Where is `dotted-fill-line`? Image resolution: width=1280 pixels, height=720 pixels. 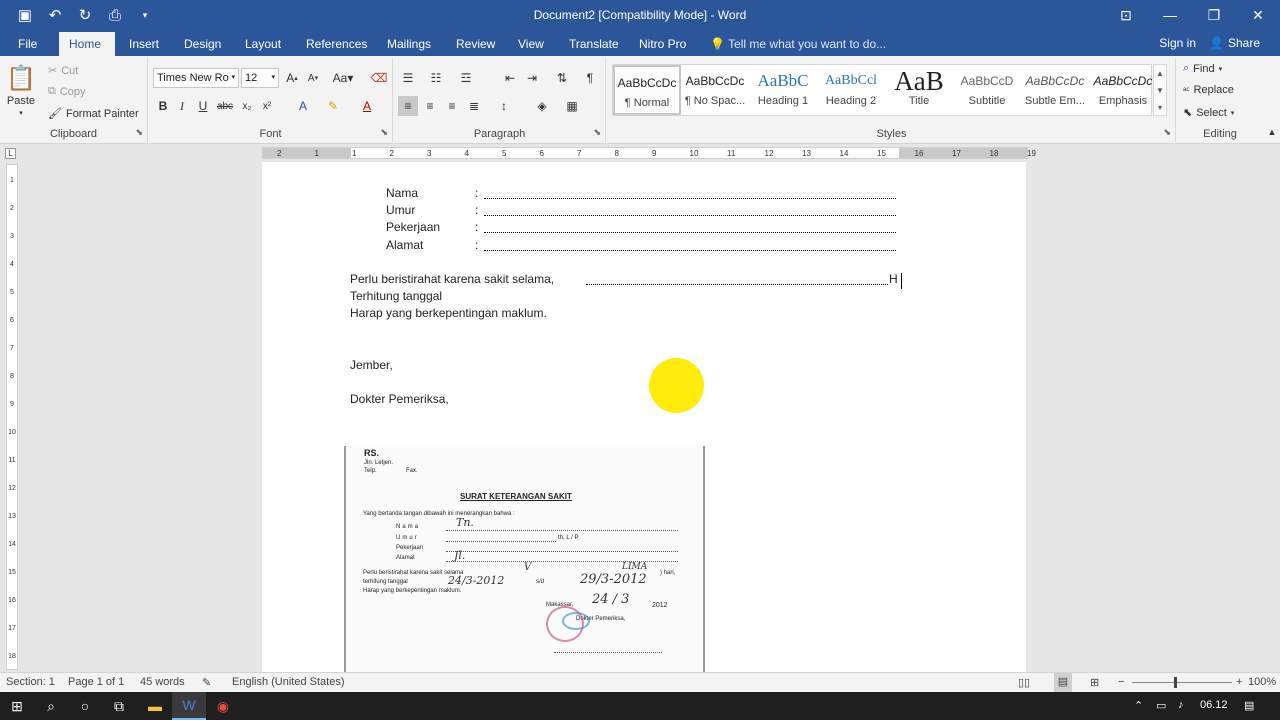 dotted-fill-line is located at coordinates (690, 212).